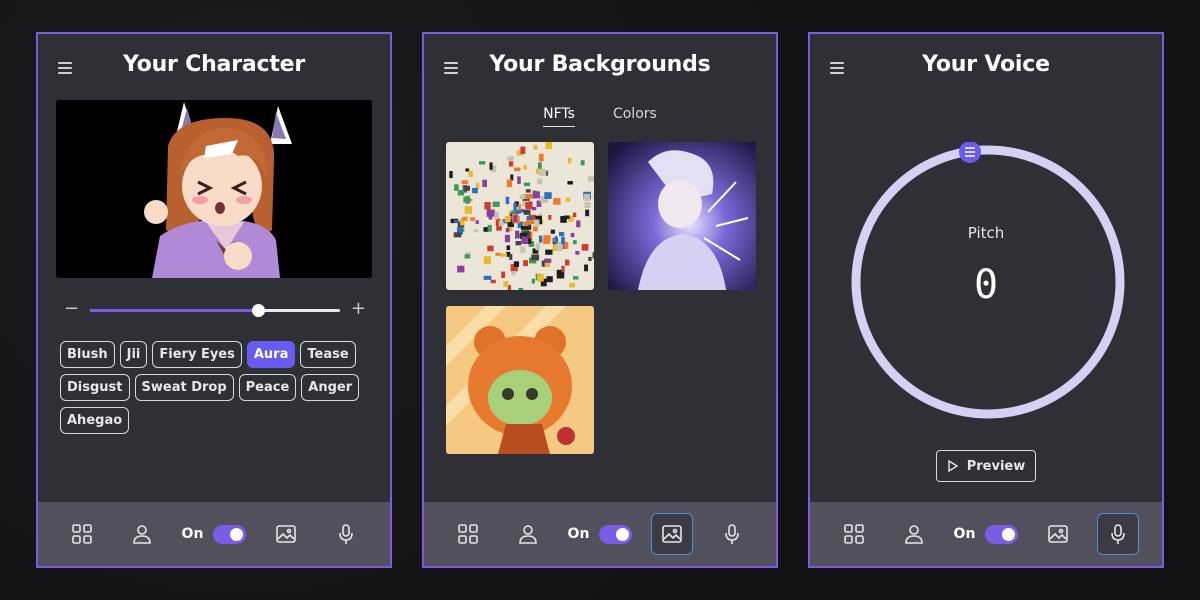  I want to click on image-icon, so click(671, 534).